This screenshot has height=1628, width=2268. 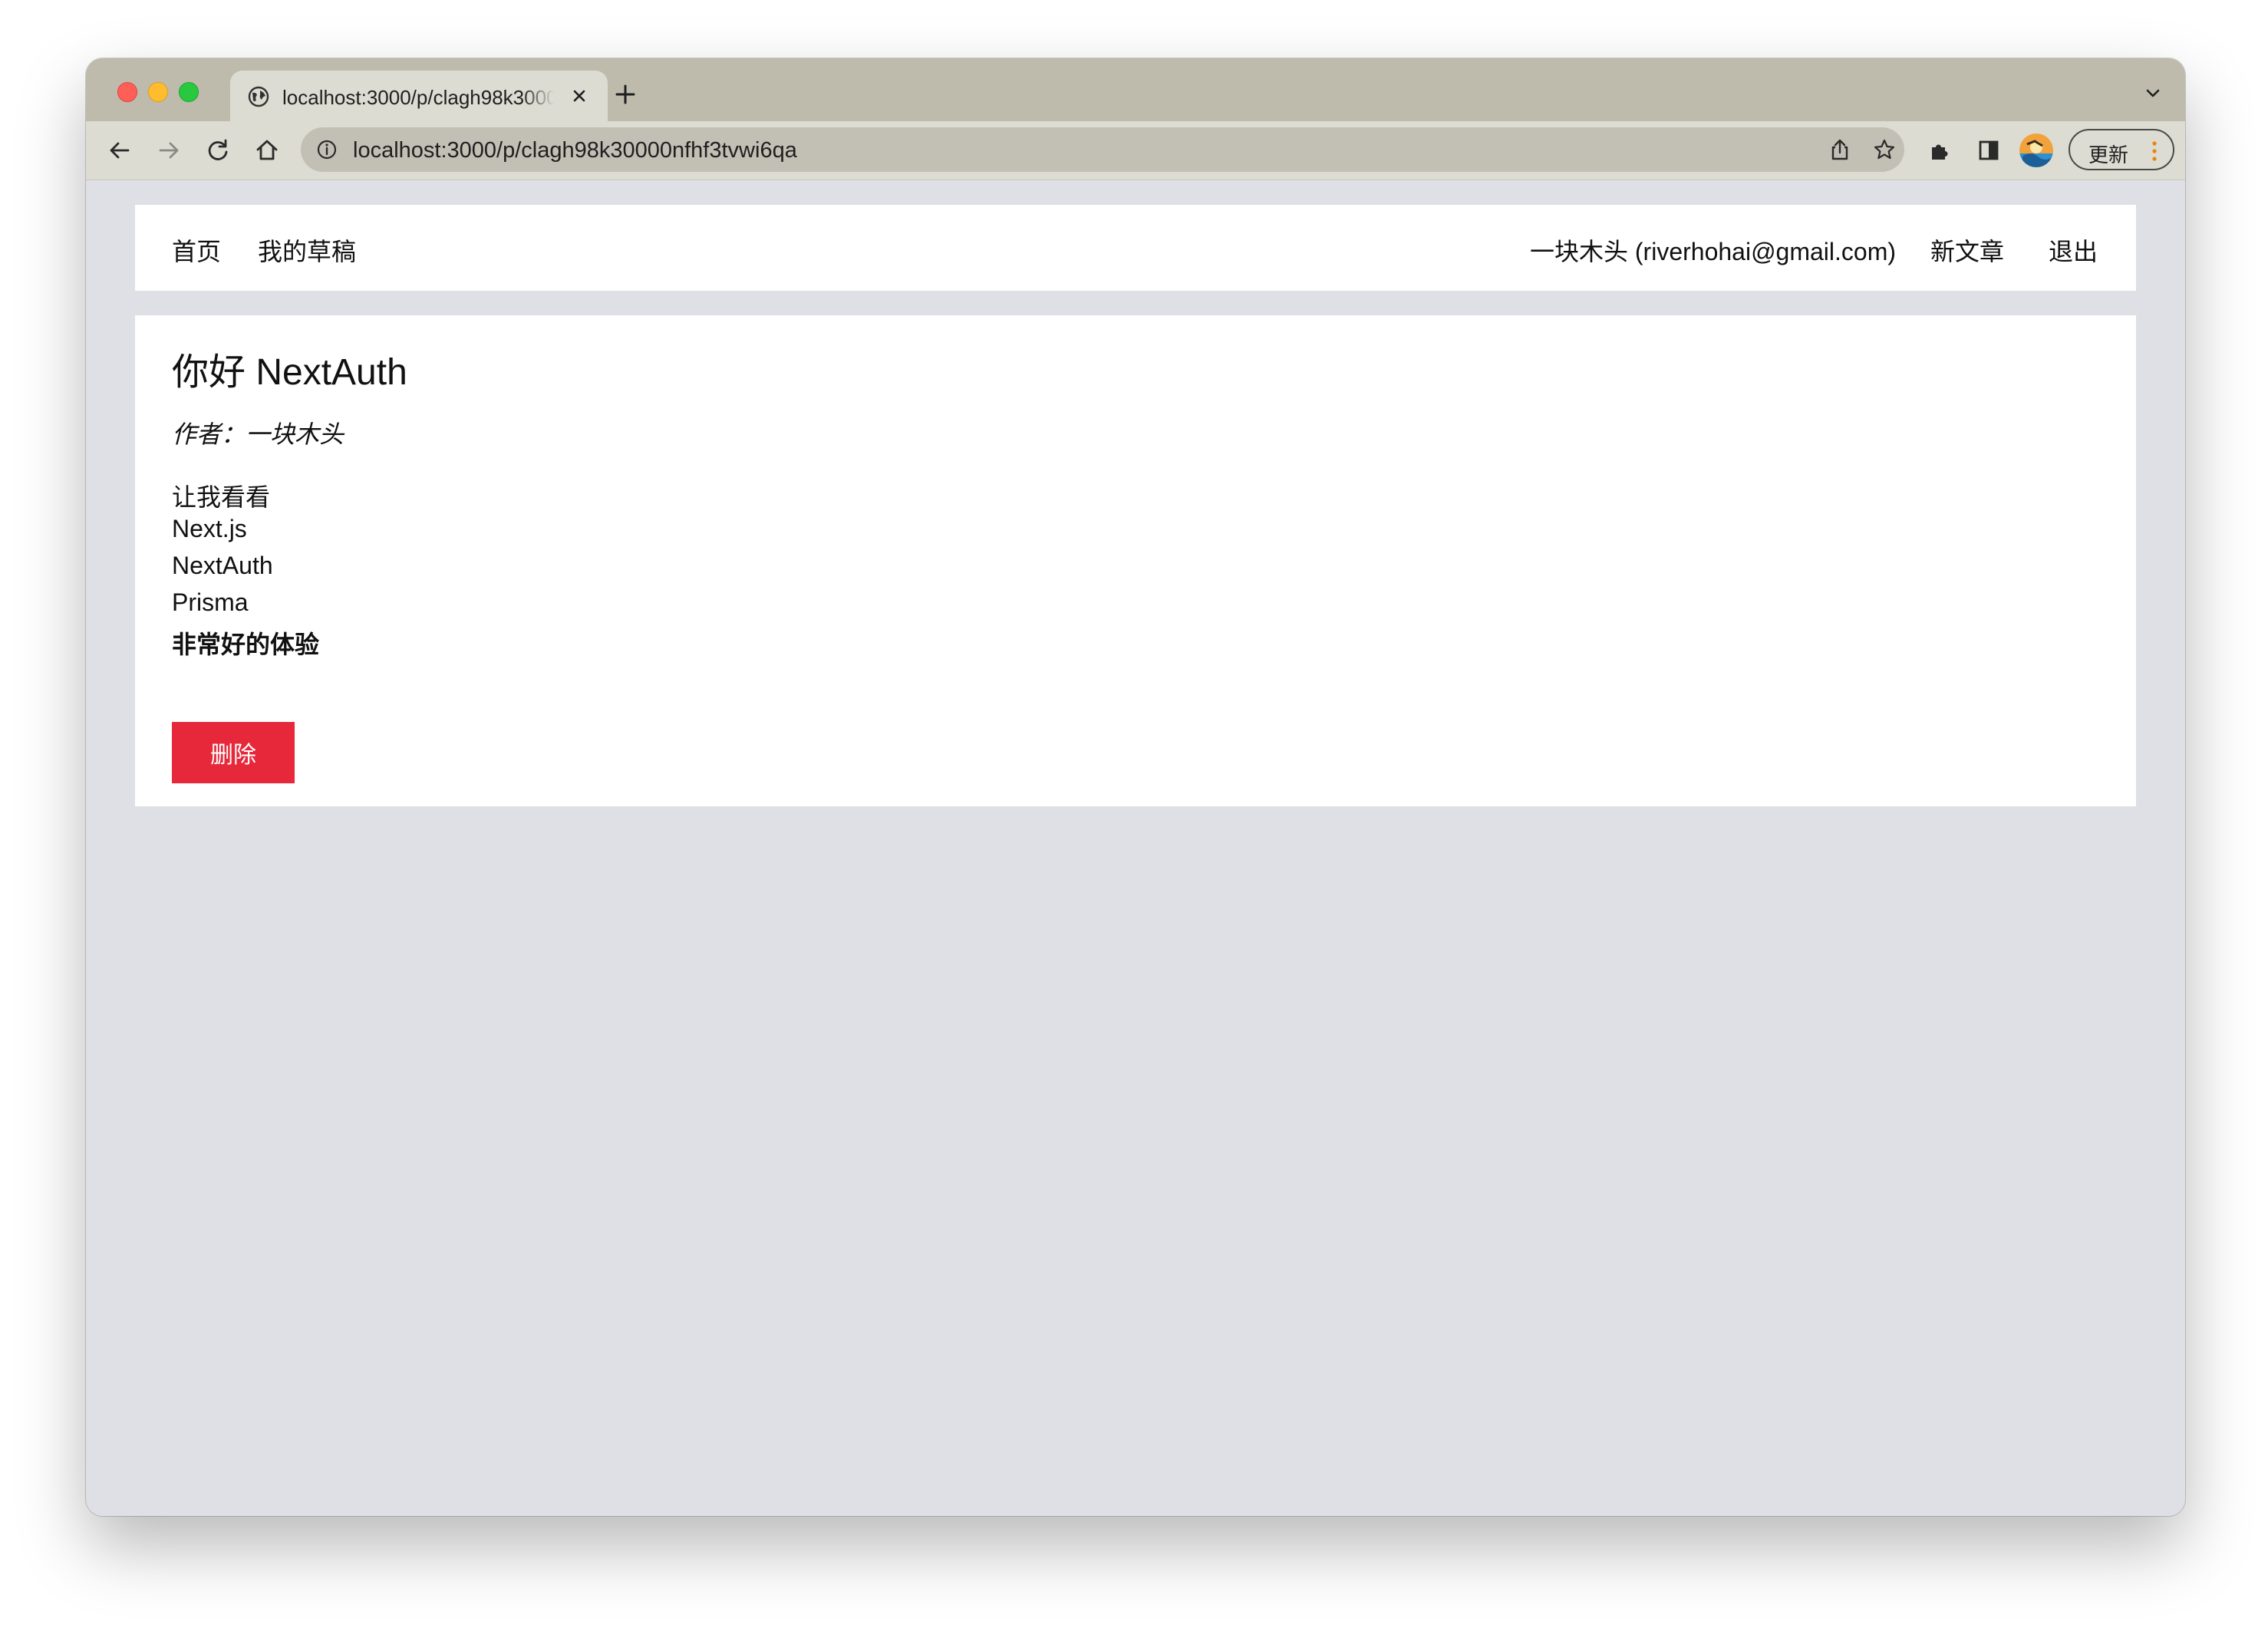 What do you see at coordinates (222, 565) in the screenshot?
I see `post-content-line: NextAuth` at bounding box center [222, 565].